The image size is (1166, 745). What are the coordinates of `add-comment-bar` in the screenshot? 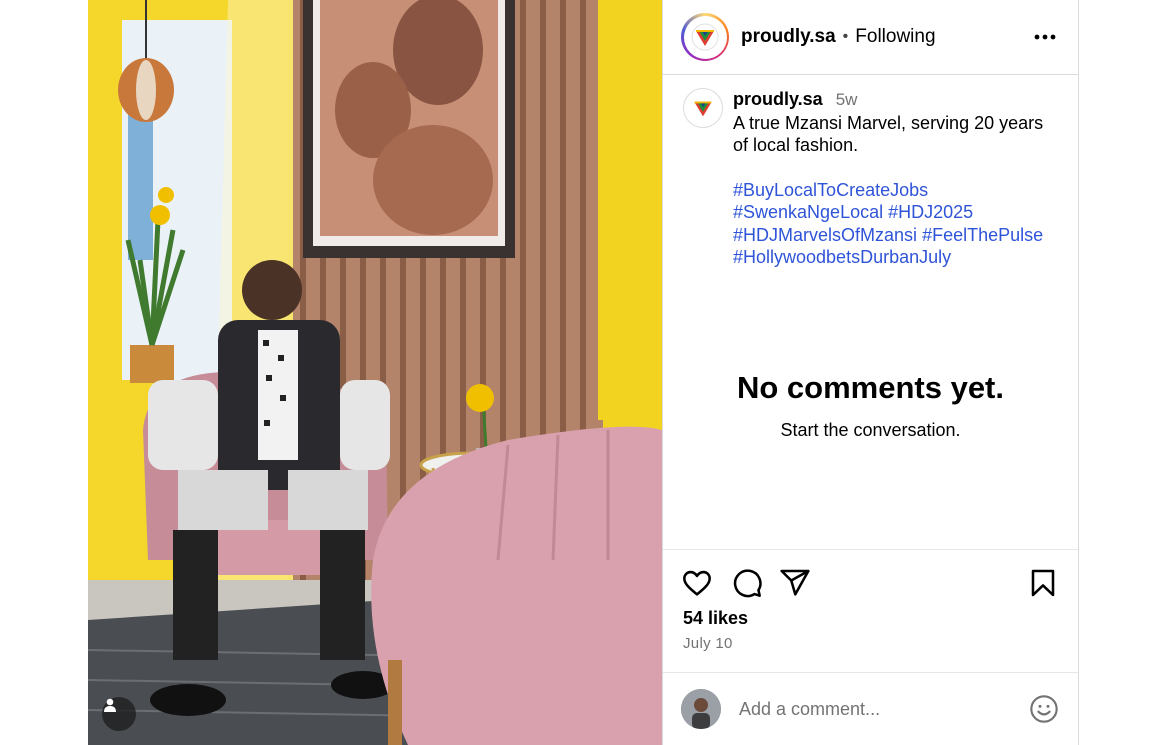 It's located at (870, 708).